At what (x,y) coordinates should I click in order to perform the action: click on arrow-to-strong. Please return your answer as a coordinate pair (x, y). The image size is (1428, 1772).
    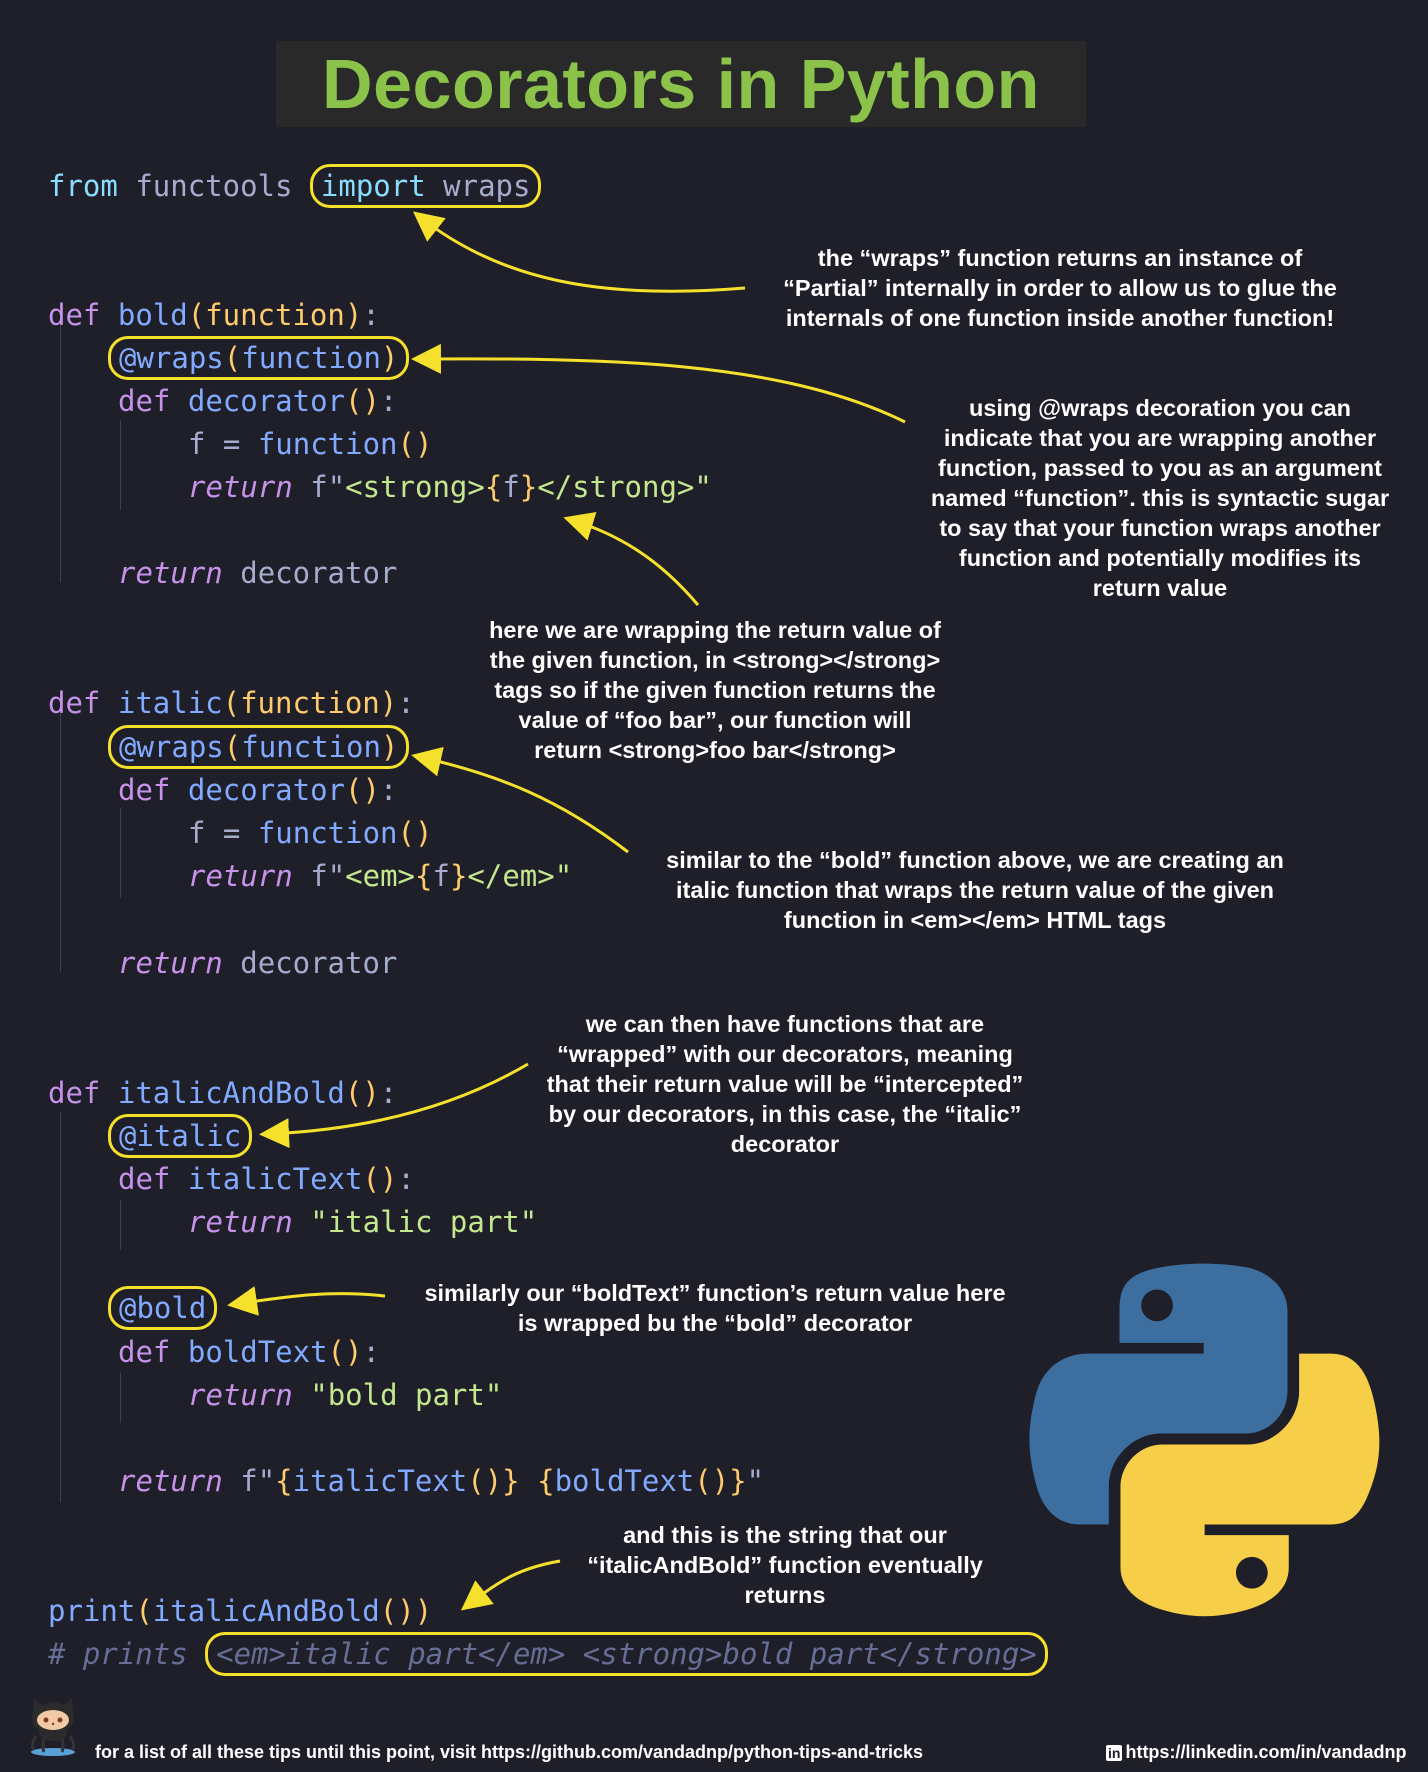
    Looking at the image, I should click on (631, 558).